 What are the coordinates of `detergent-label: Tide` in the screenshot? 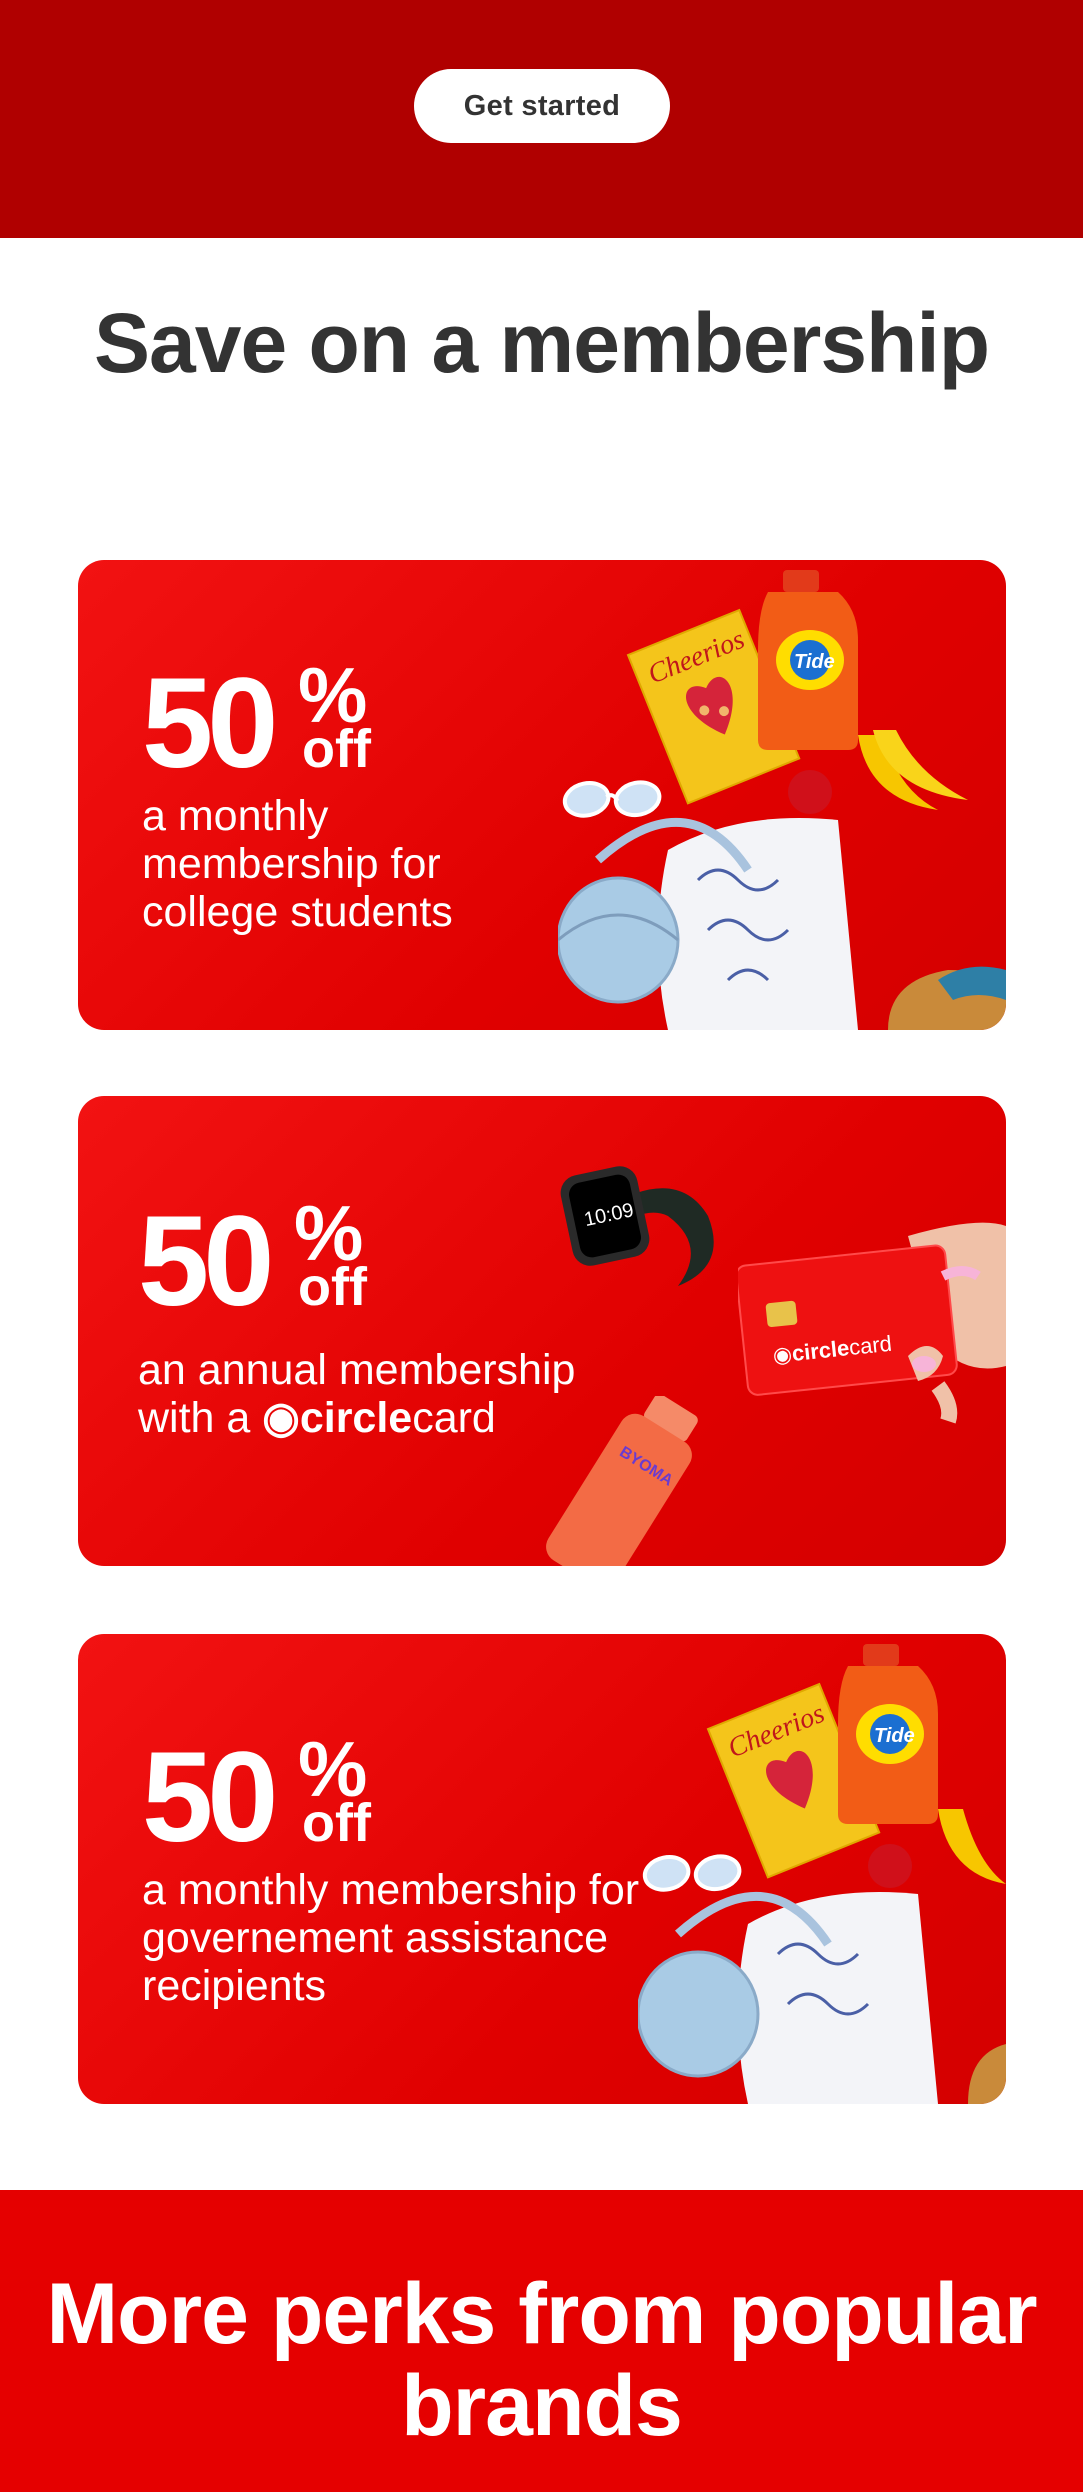 It's located at (814, 662).